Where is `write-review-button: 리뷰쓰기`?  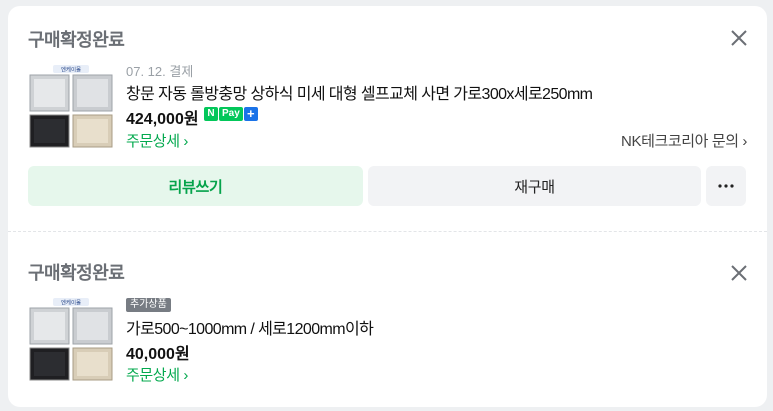
write-review-button: 리뷰쓰기 is located at coordinates (195, 186).